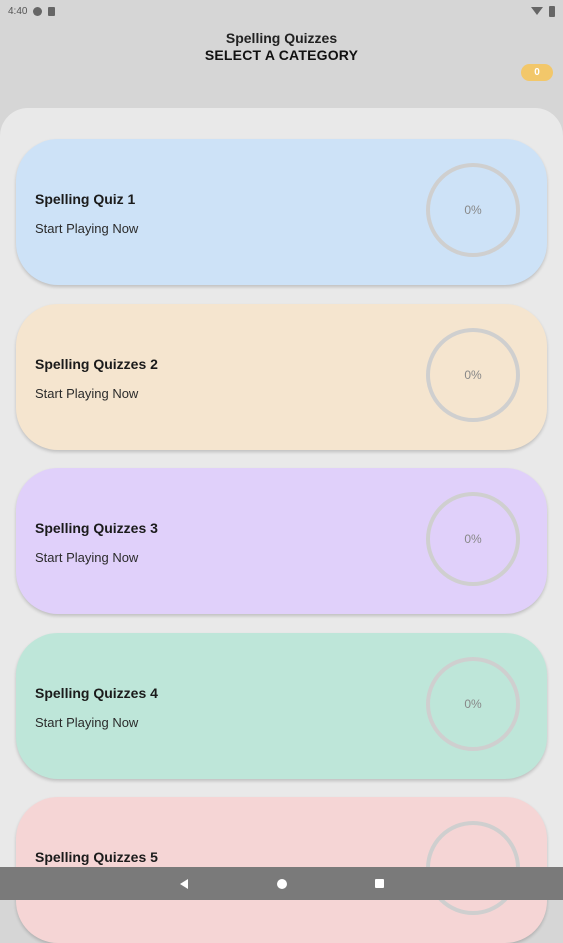  What do you see at coordinates (281, 706) in the screenshot?
I see `category-card-4: Spelling Quizzes 4 Start Playing Now 0%` at bounding box center [281, 706].